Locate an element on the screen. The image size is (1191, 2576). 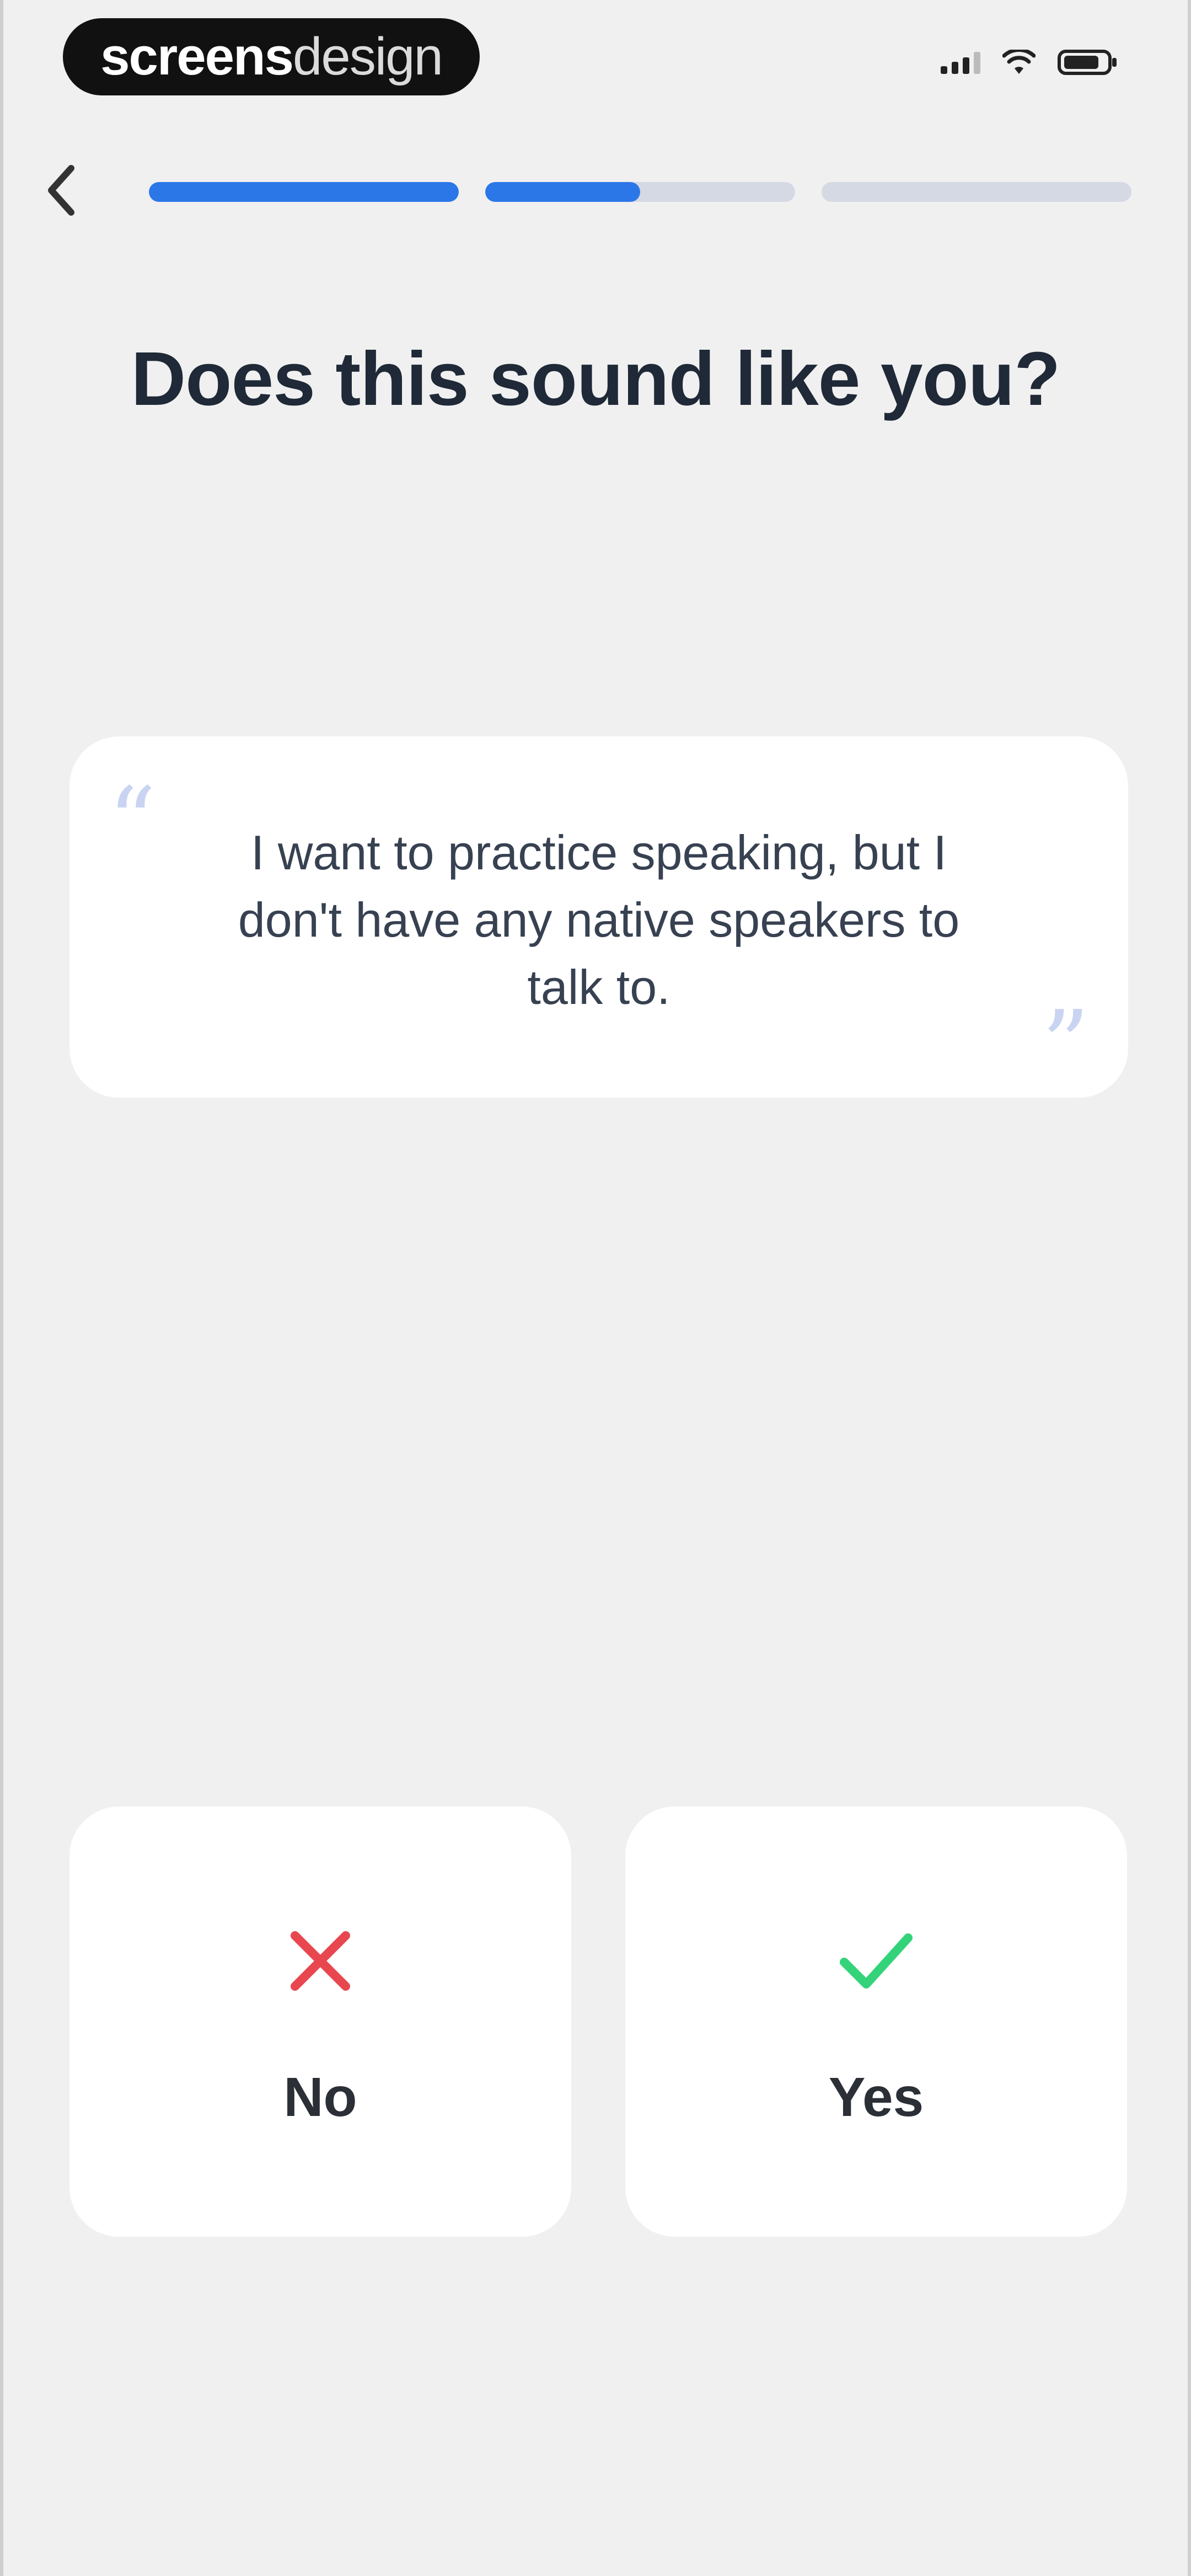
wifi-icon is located at coordinates (1019, 62).